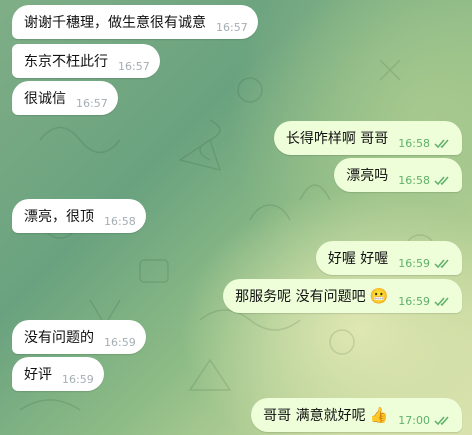 The image size is (472, 435). What do you see at coordinates (45, 99) in the screenshot?
I see `message-text: 很诚信` at bounding box center [45, 99].